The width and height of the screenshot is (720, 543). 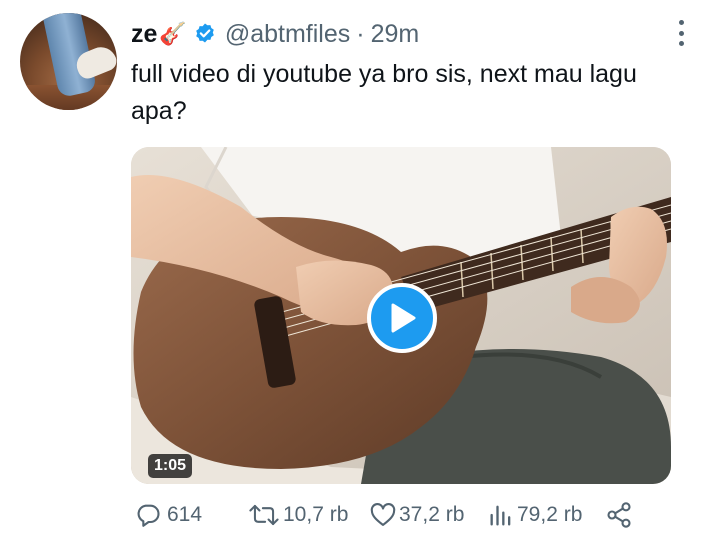 I want to click on reply-button: 614, so click(x=168, y=515).